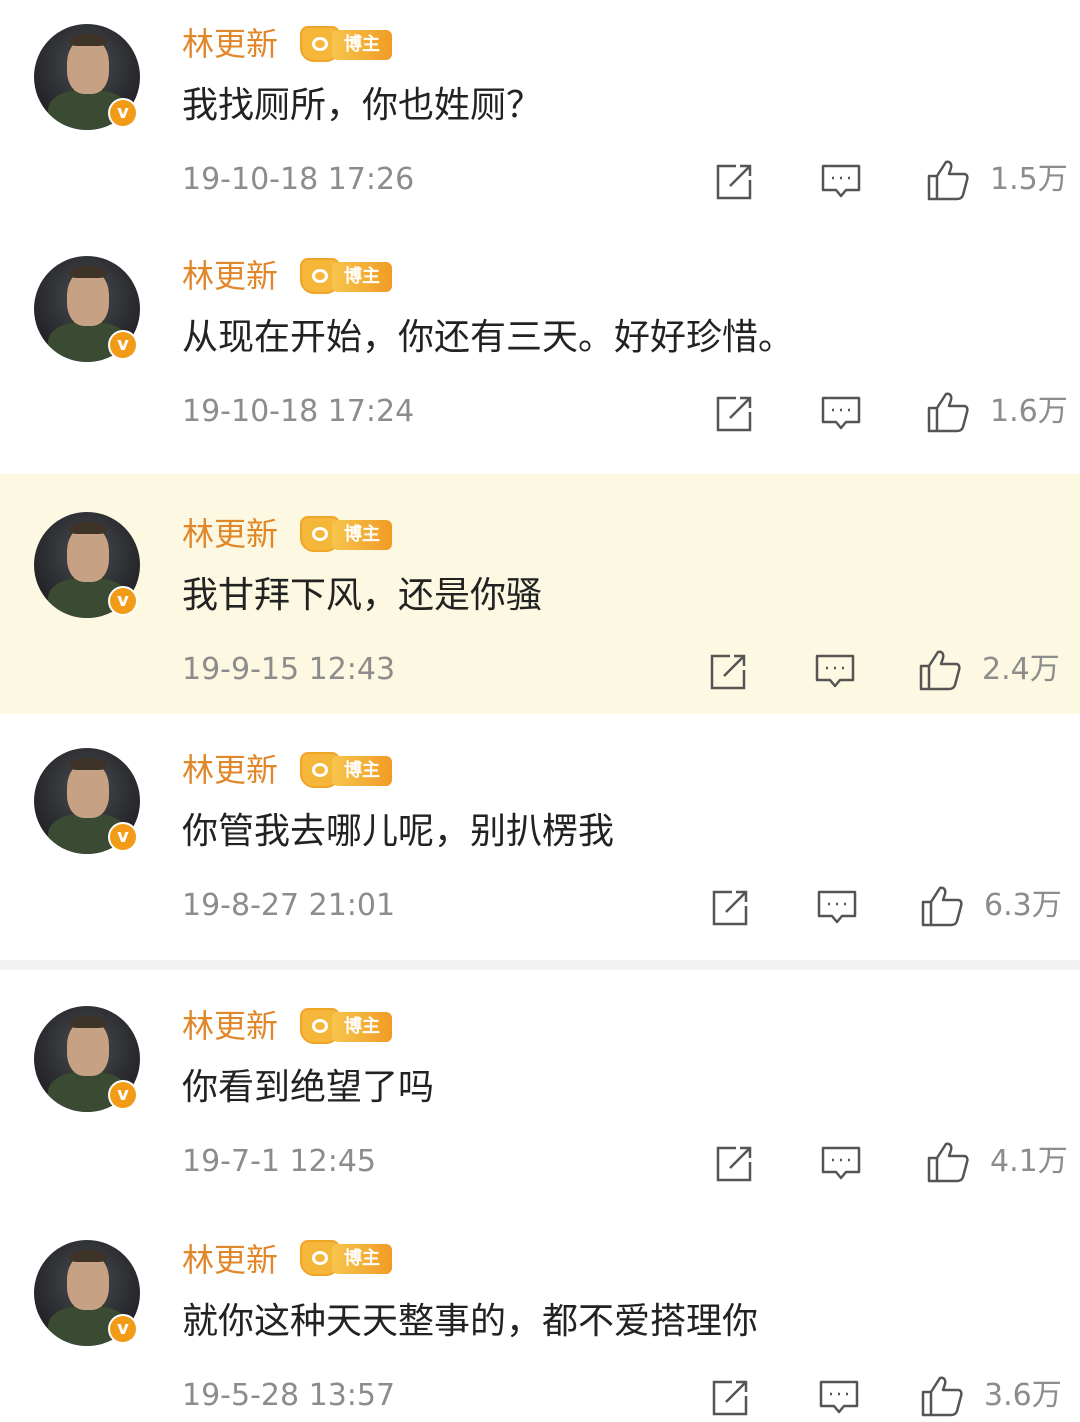 The height and width of the screenshot is (1422, 1080). What do you see at coordinates (488, 337) in the screenshot?
I see `comment-text: 从现在开始，你还有三天。好好珍惜。` at bounding box center [488, 337].